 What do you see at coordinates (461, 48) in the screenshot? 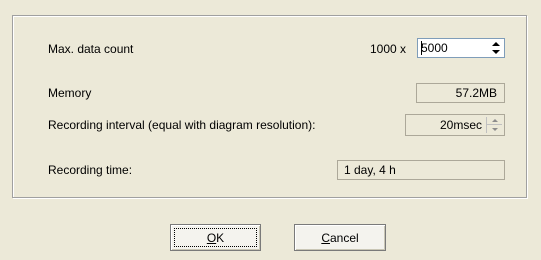
I see `max-data-count-spinner: 5000` at bounding box center [461, 48].